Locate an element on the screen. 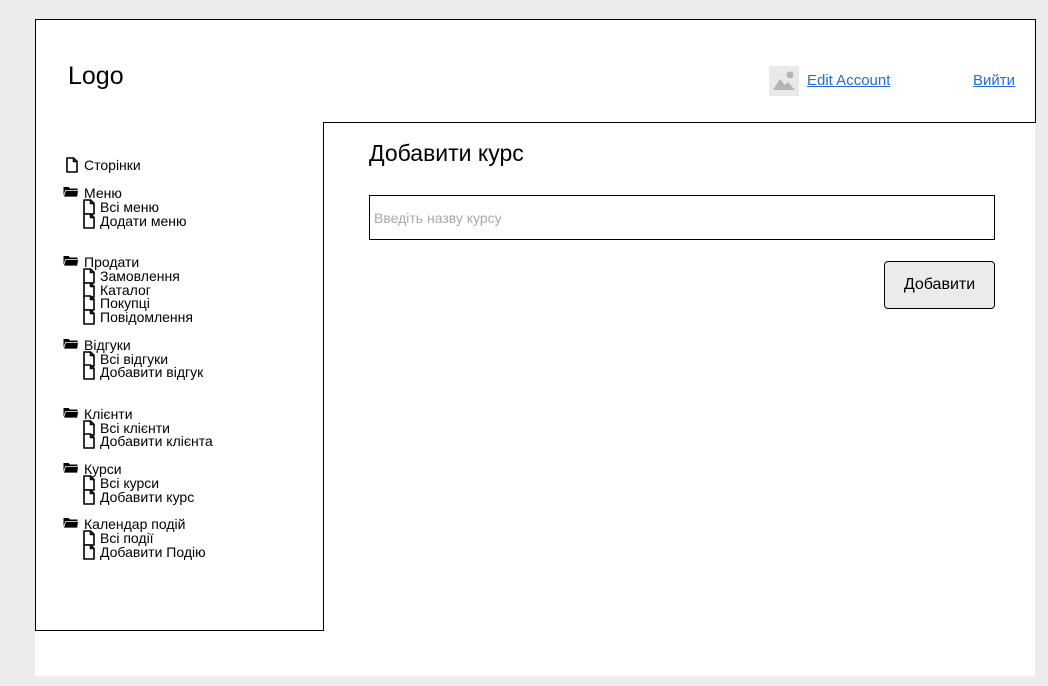 This screenshot has width=1048, height=686. header: Logo Edit Account Вийти is located at coordinates (535, 71).